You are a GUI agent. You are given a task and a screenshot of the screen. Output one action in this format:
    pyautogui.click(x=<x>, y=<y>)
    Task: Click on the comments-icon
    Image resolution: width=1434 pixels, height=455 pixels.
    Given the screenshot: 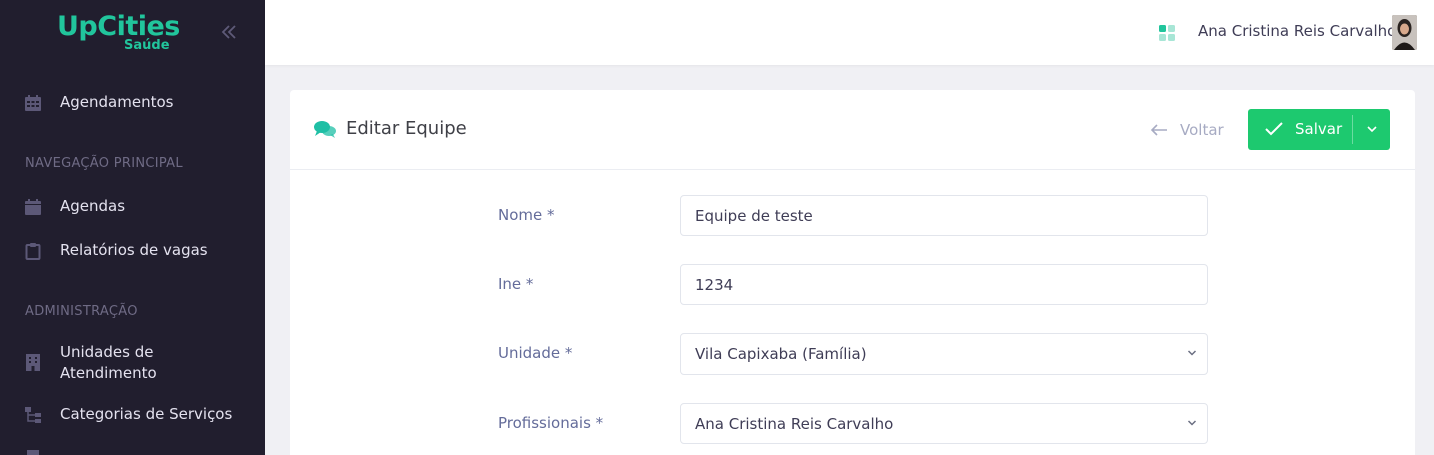 What is the action you would take?
    pyautogui.click(x=325, y=129)
    